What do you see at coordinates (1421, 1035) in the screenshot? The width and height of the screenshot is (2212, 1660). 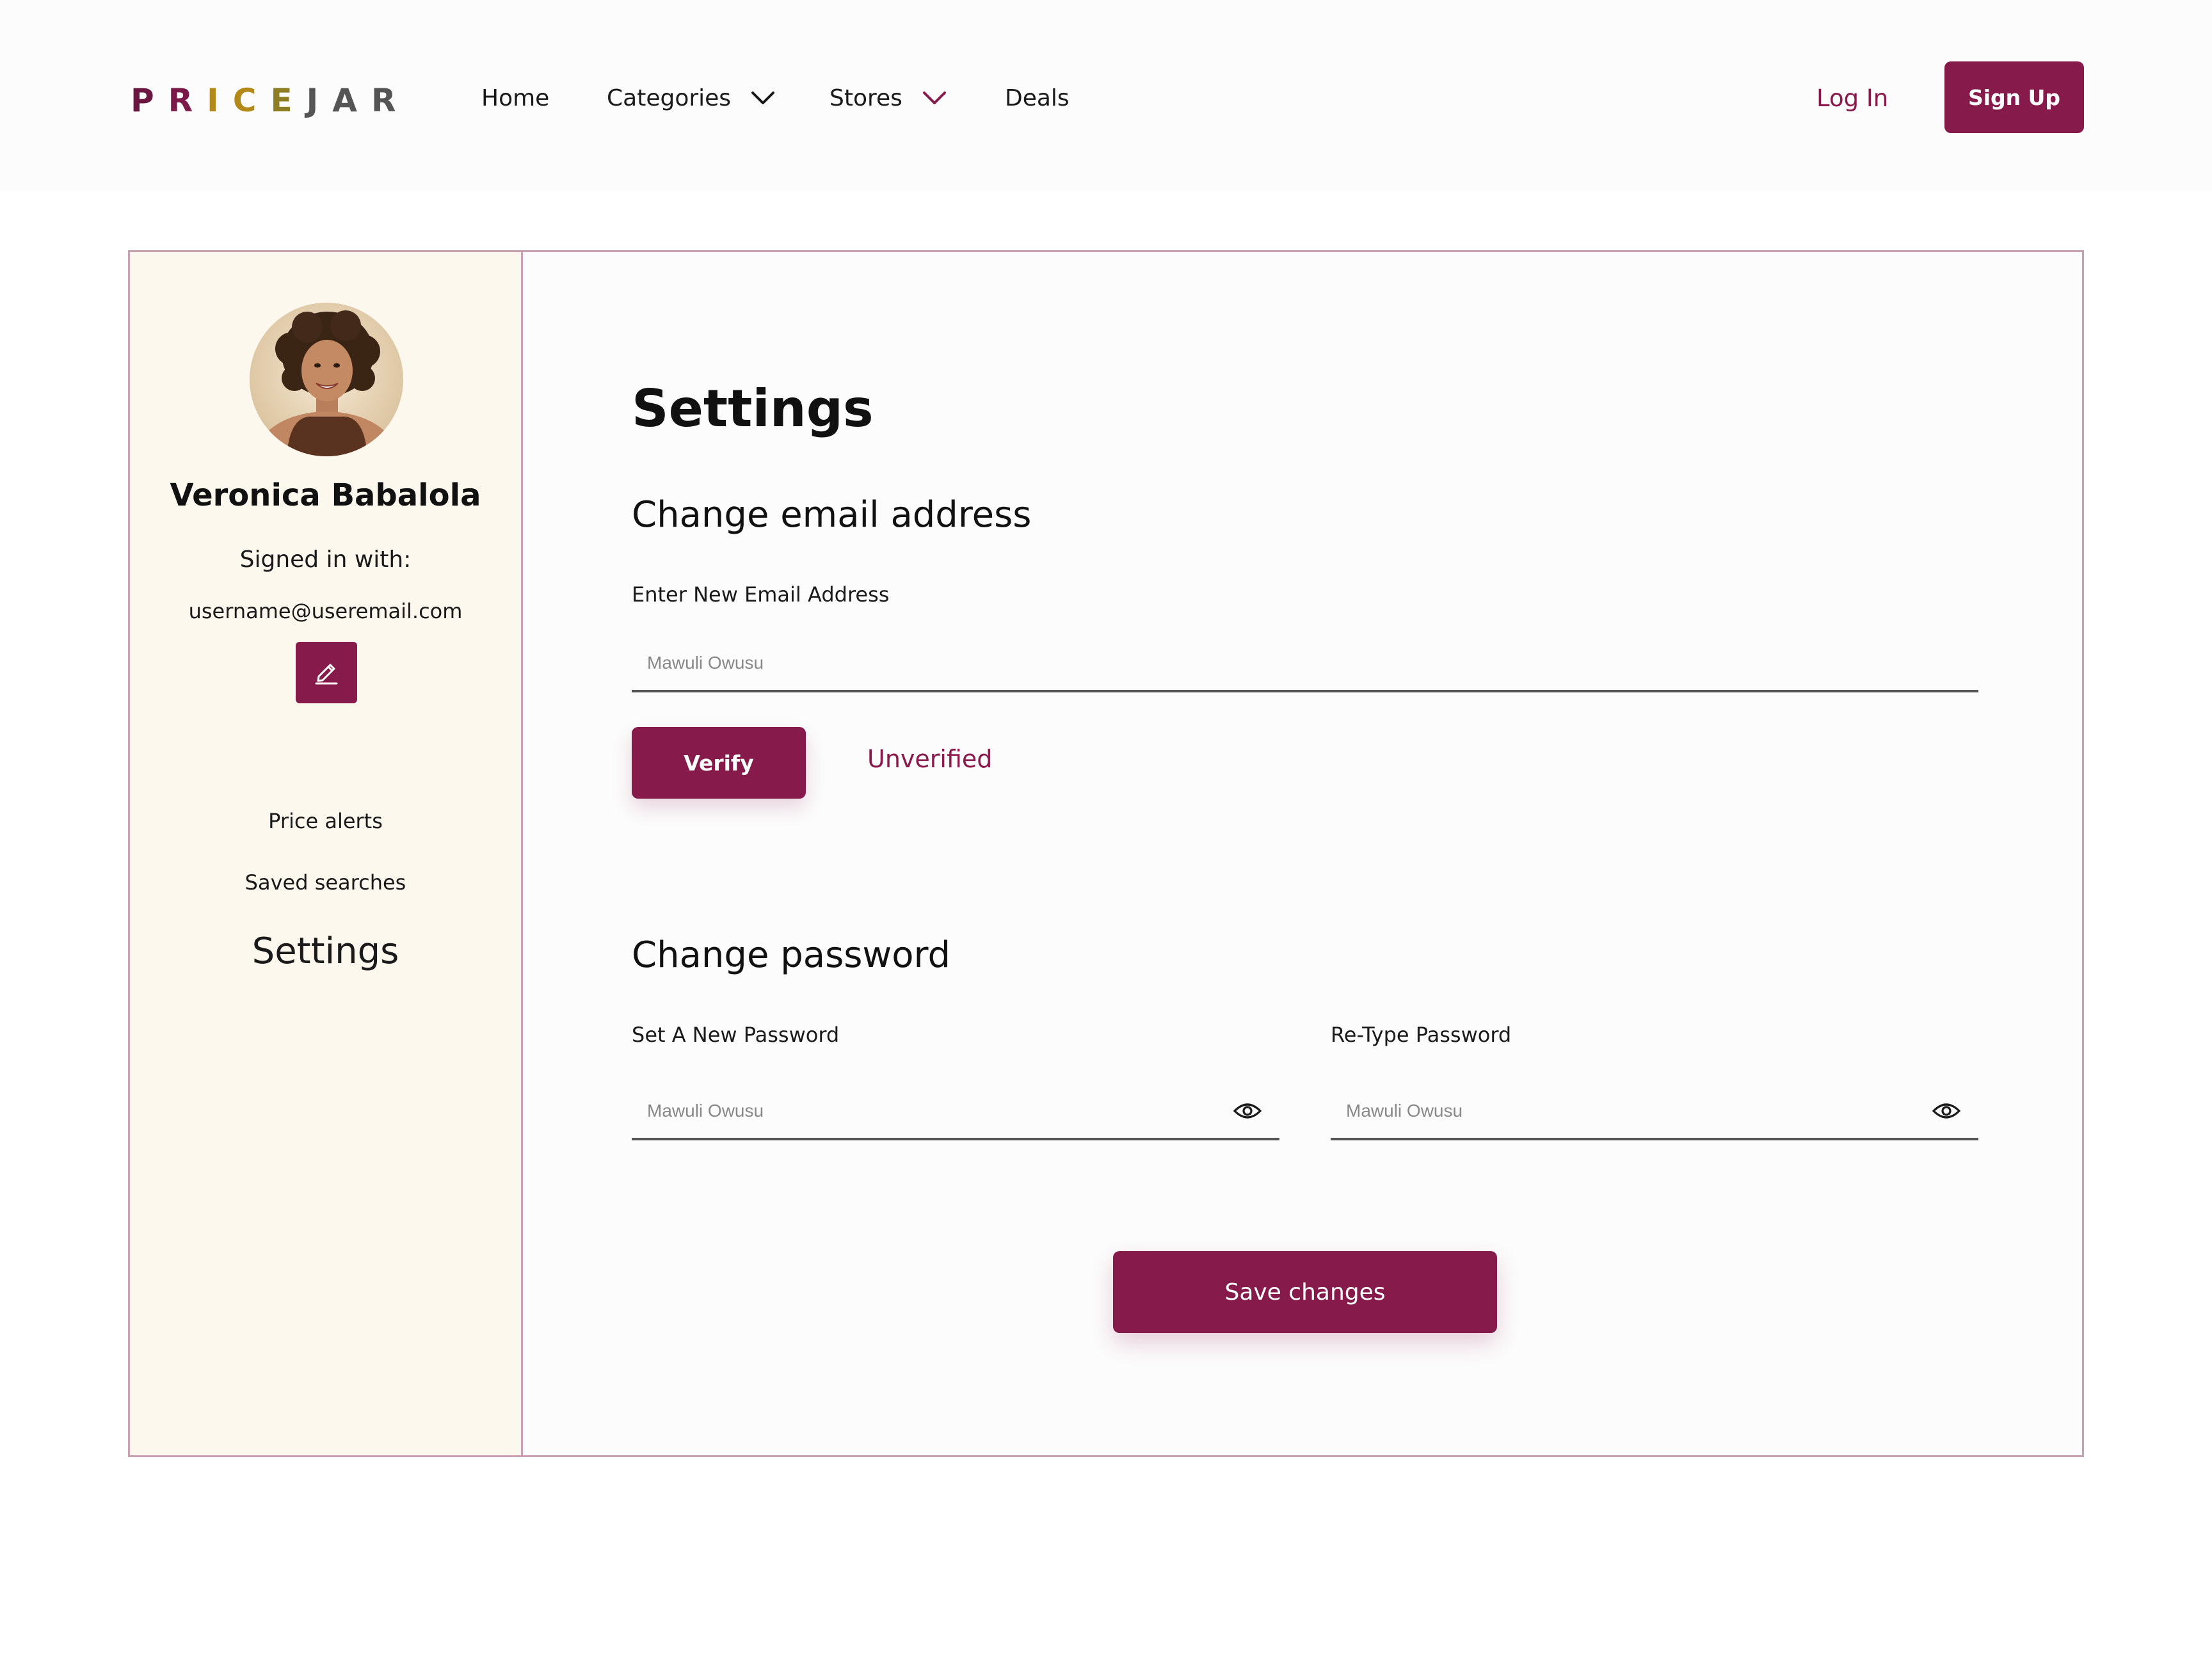 I see `retype-password-label: Re-Type Password` at bounding box center [1421, 1035].